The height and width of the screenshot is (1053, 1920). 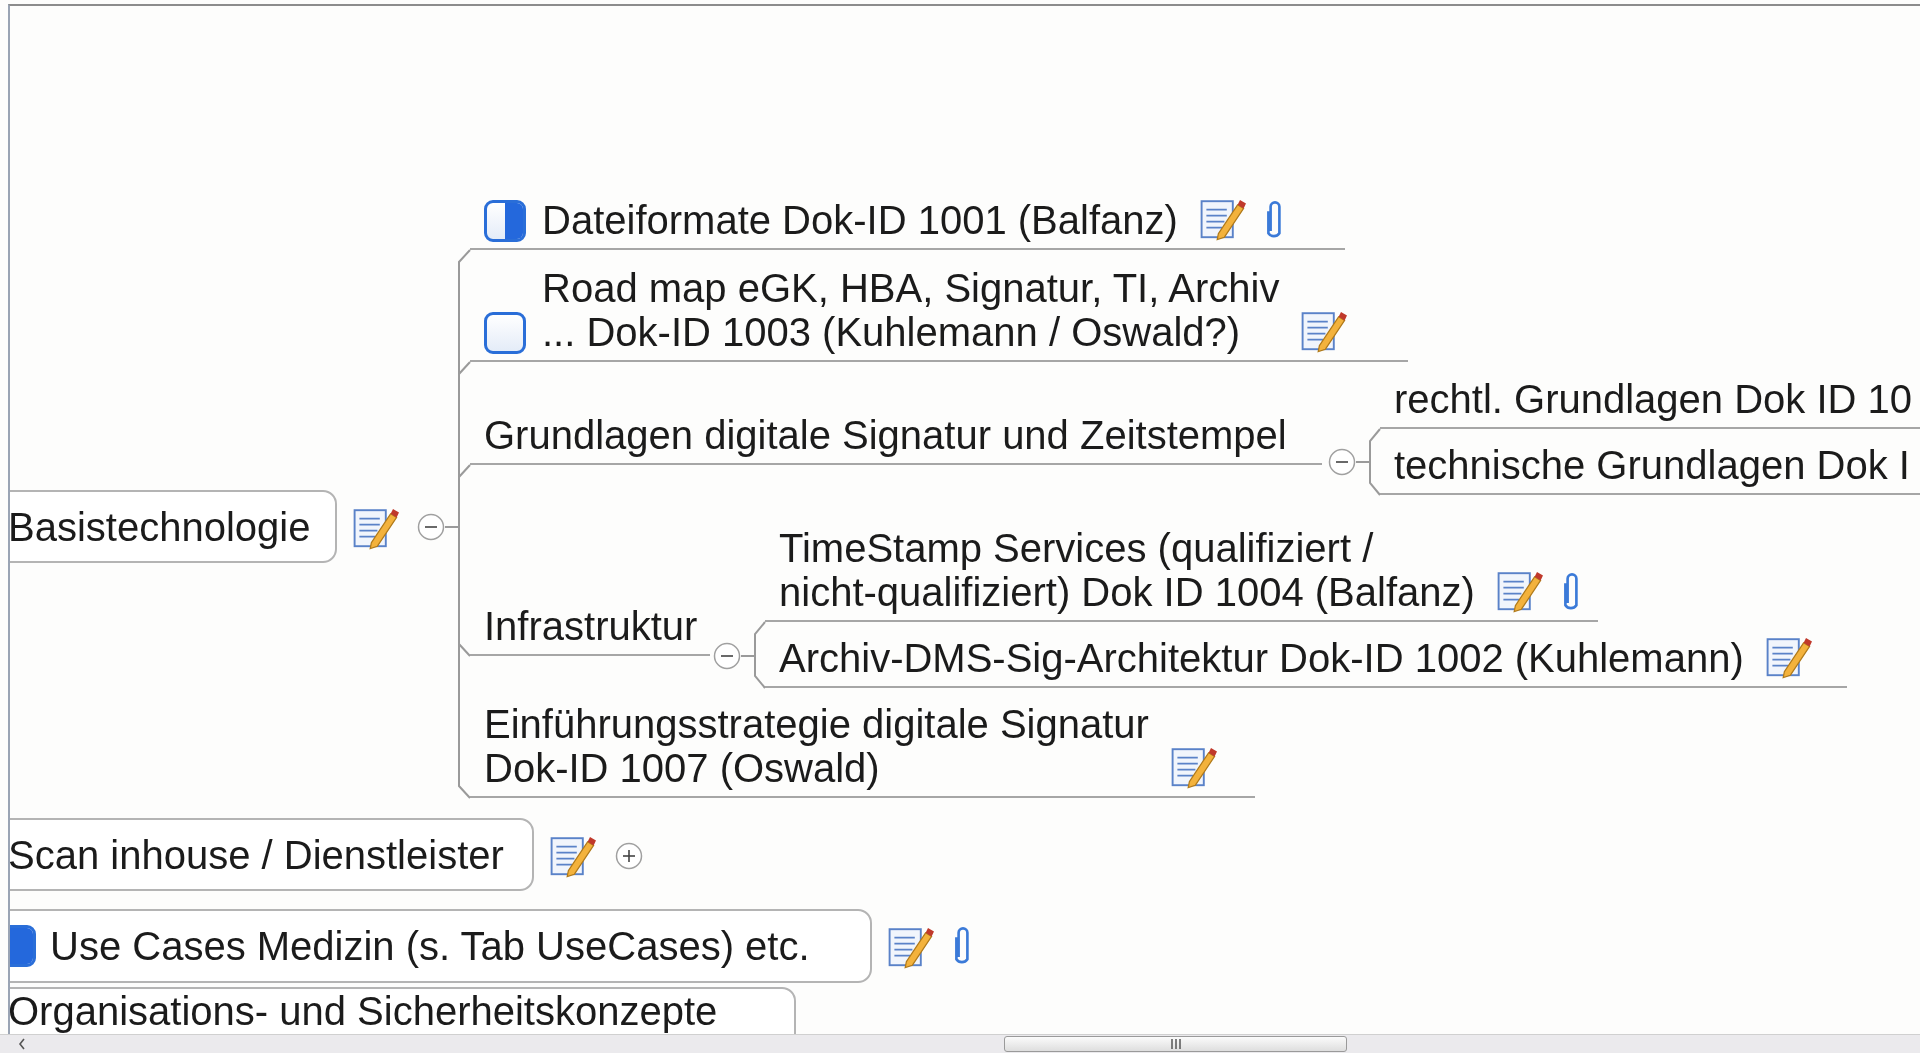 What do you see at coordinates (1127, 570) in the screenshot?
I see `topic-text: TimeStamp Services (qualifiziert / nicht-qualifiziert) Dok ID 1004 (Balfanz)` at bounding box center [1127, 570].